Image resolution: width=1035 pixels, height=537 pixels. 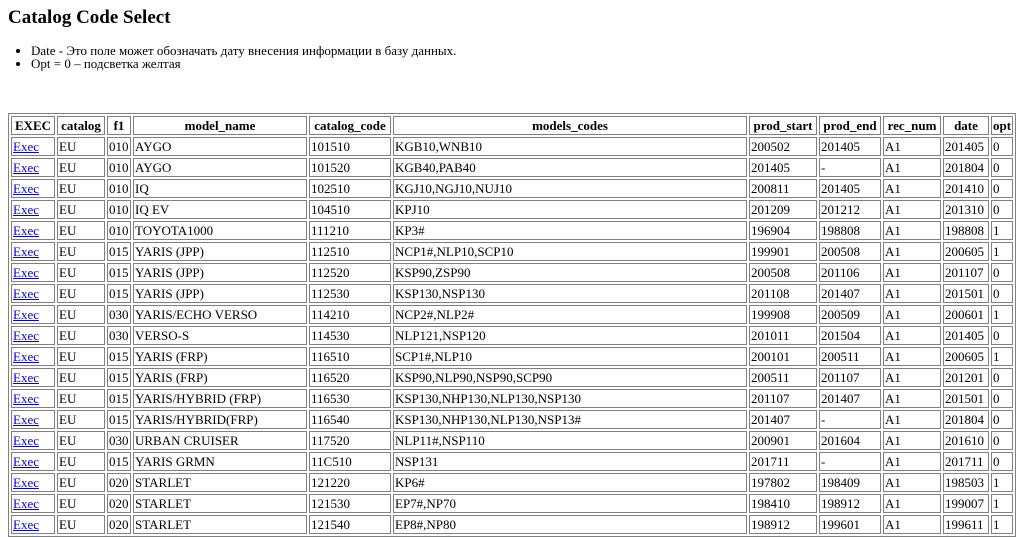 I want to click on cell-catalog-code: 121540, so click(x=350, y=524).